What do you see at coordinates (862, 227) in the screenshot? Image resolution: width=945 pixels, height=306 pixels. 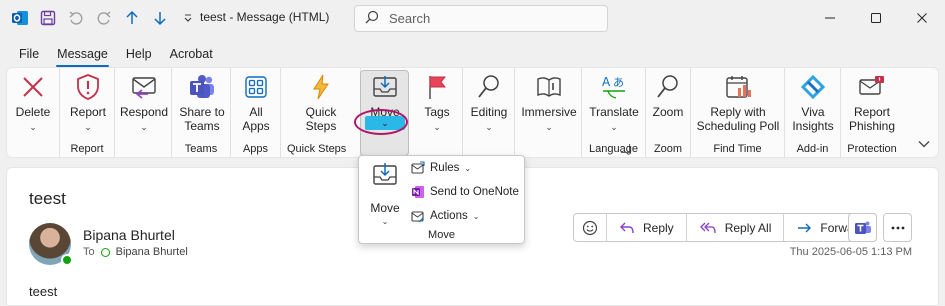 I see `teams-chat-button` at bounding box center [862, 227].